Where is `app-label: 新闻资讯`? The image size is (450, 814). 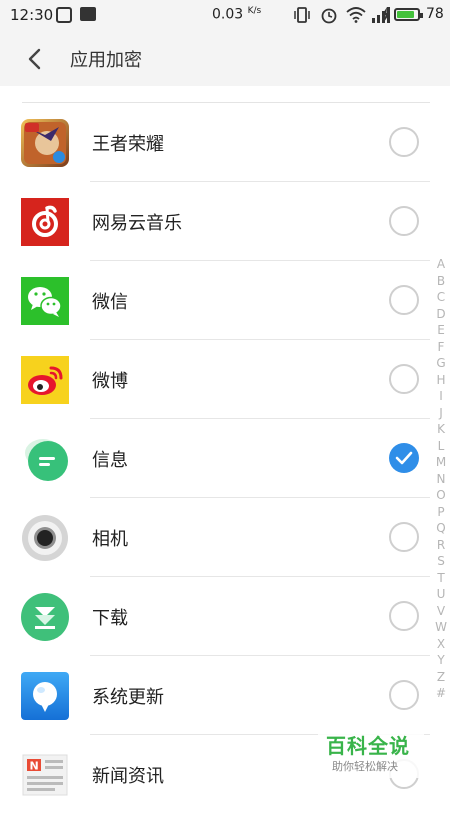 app-label: 新闻资讯 is located at coordinates (128, 776).